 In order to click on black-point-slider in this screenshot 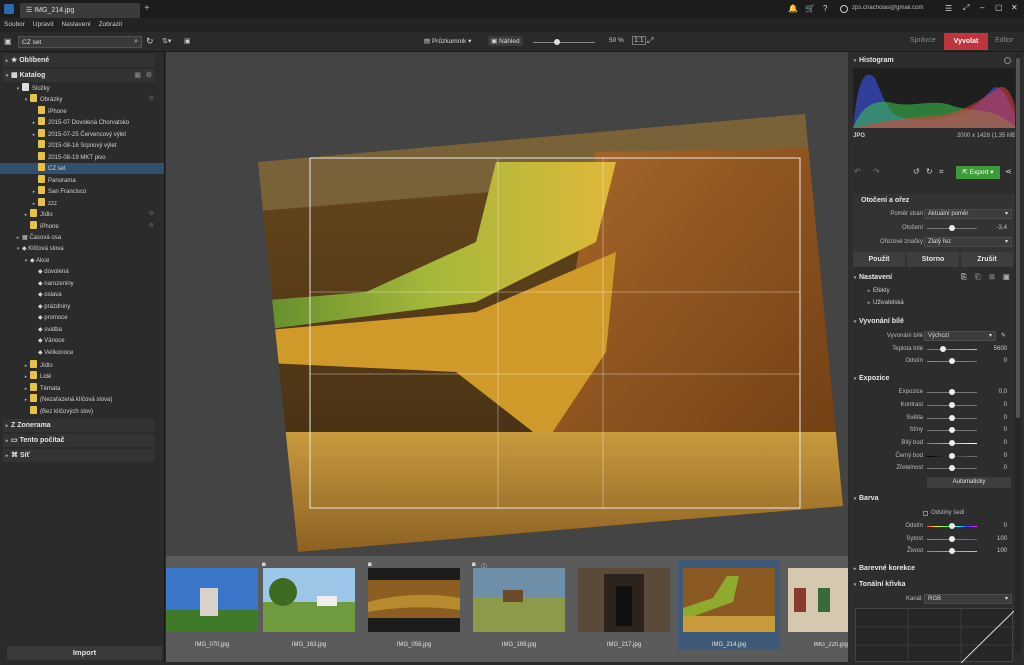, I will do `click(952, 456)`.